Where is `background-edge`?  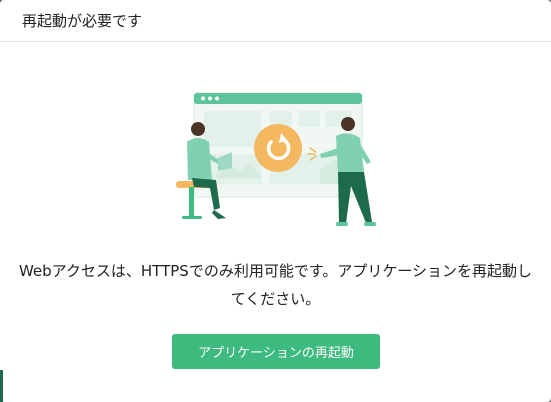
background-edge is located at coordinates (1, 386).